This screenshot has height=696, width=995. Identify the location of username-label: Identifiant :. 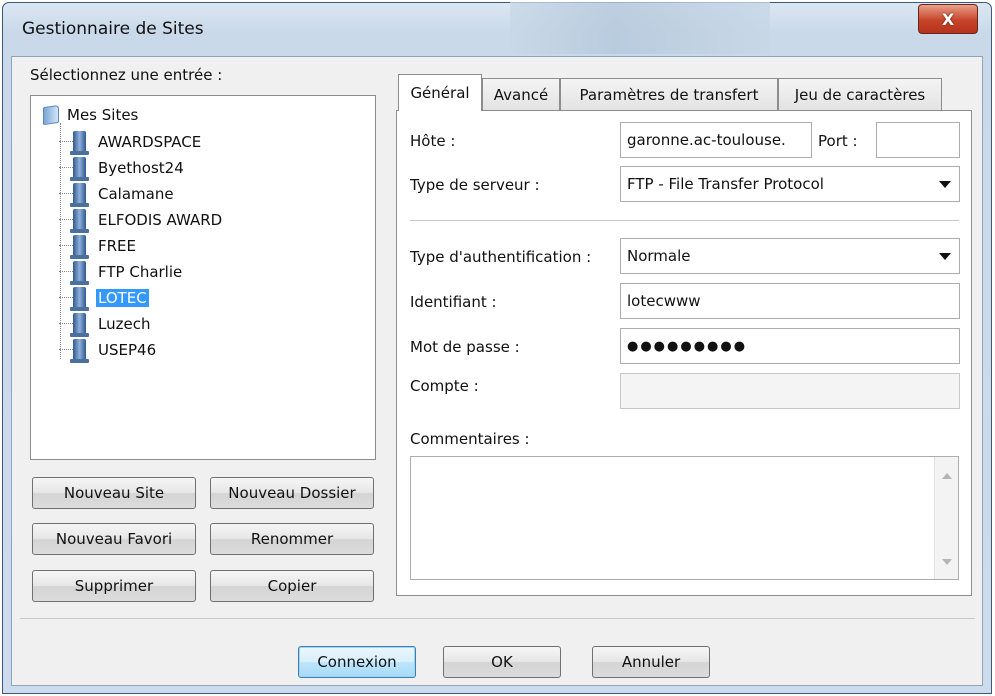
(453, 302).